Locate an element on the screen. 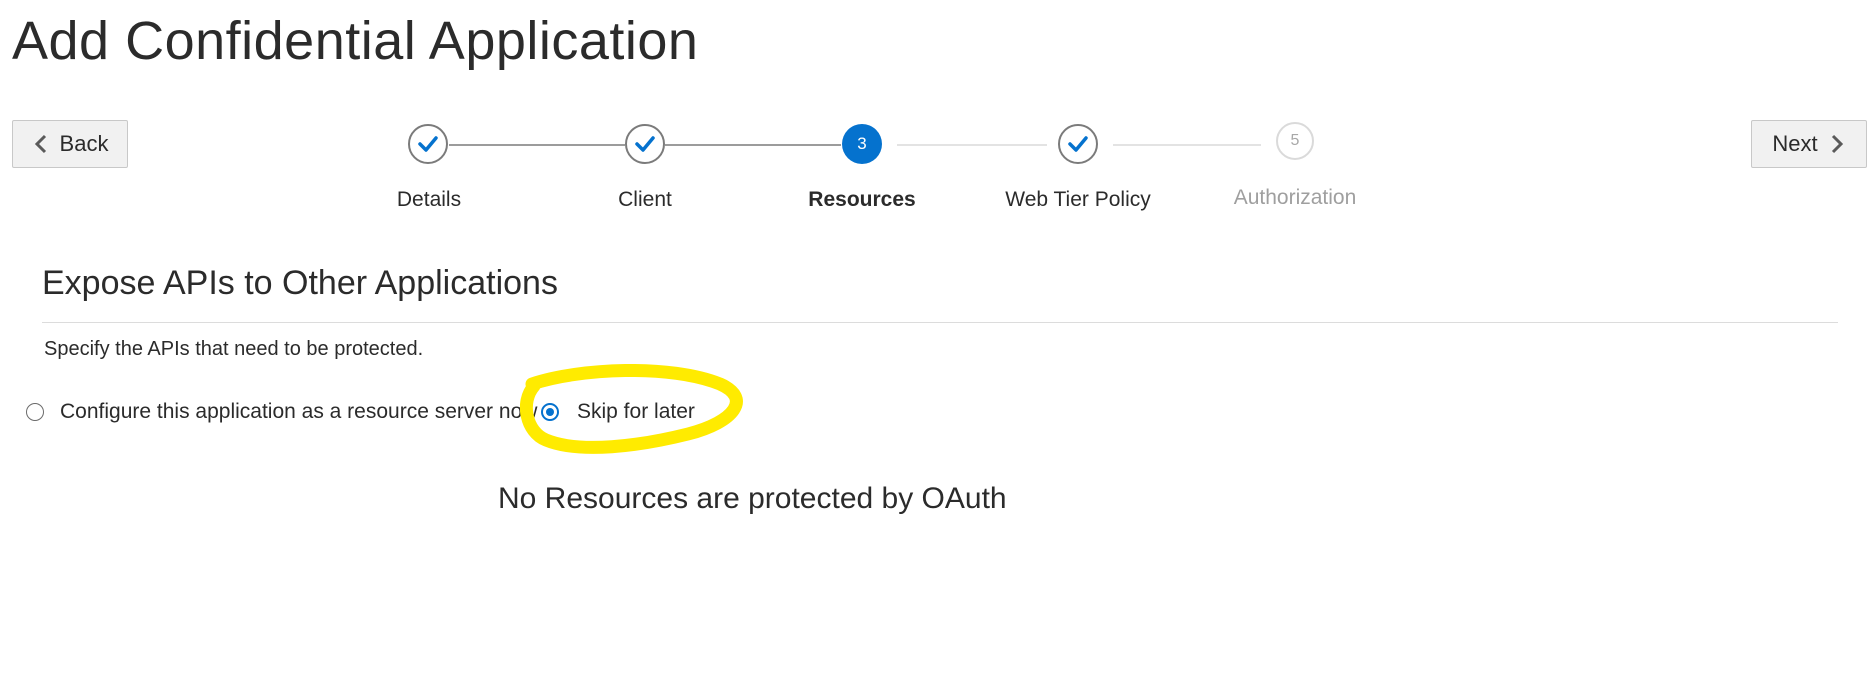 This screenshot has height=696, width=1876. section-title: Expose APIs to Other Applications is located at coordinates (300, 283).